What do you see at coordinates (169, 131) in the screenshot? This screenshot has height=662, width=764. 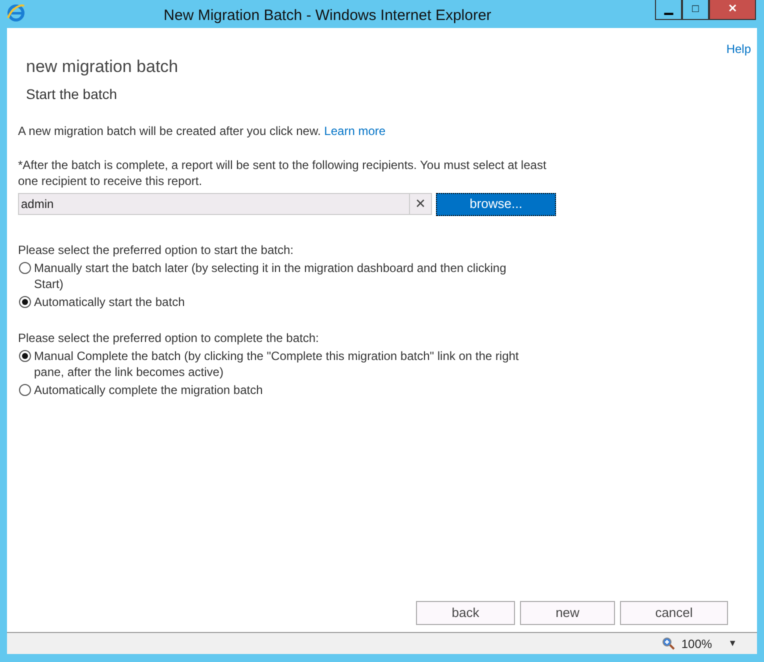 I see `intro-text: A new migration batch will be created after you click new.` at bounding box center [169, 131].